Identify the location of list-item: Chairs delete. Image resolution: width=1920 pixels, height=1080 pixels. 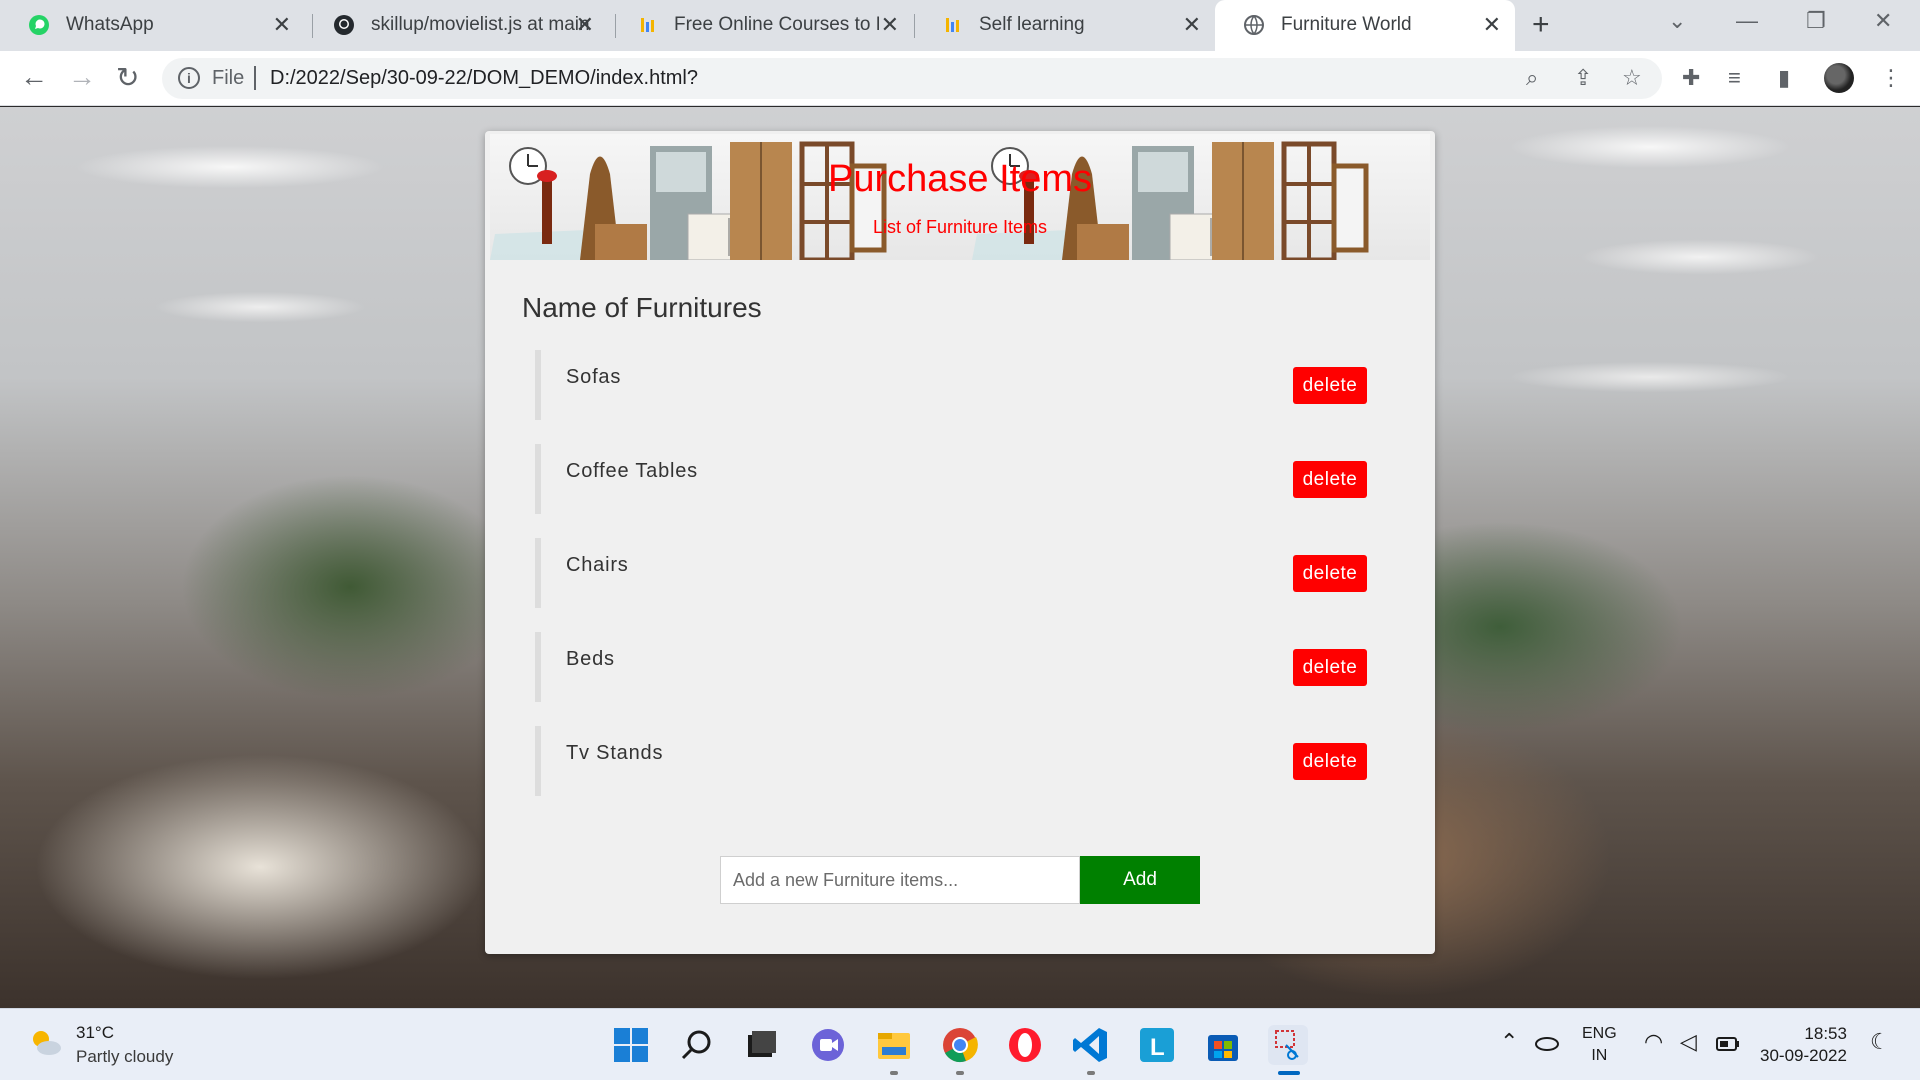
(955, 573).